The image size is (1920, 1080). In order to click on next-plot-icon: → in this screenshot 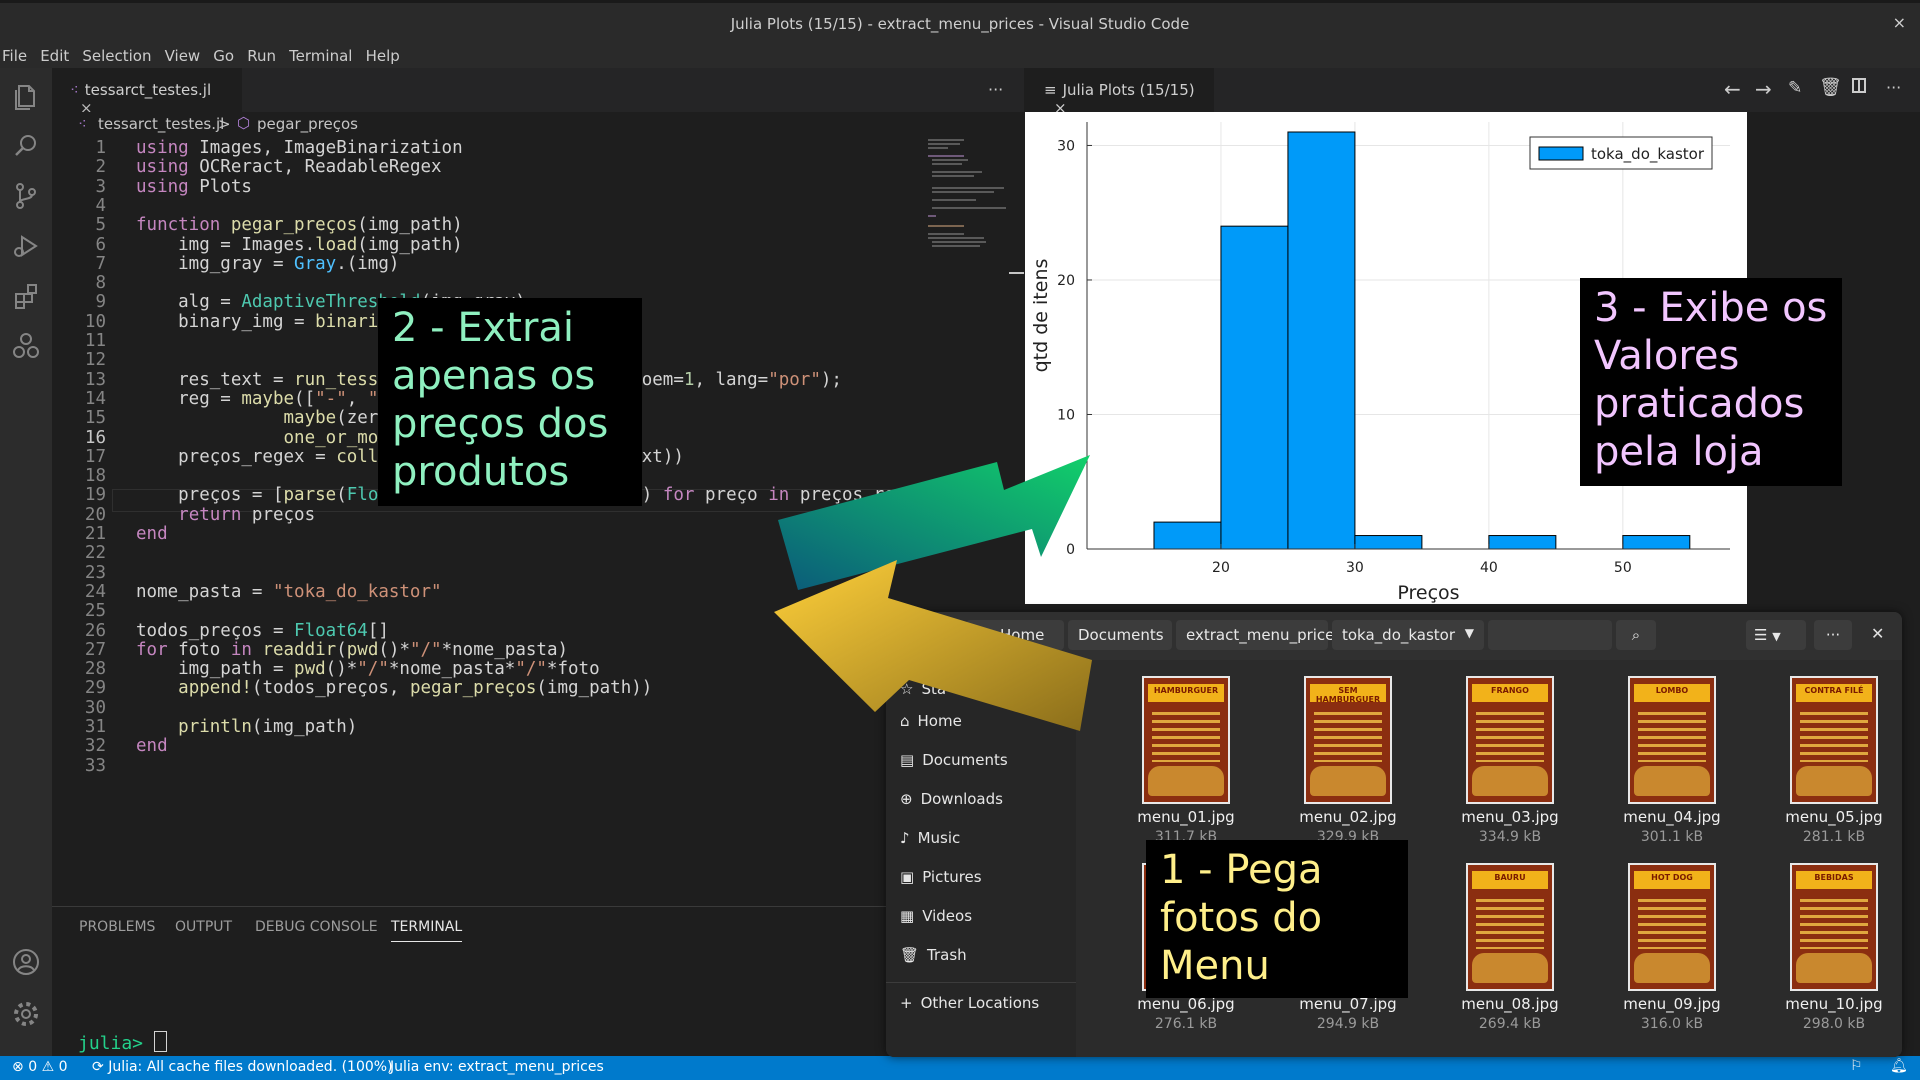, I will do `click(1763, 89)`.